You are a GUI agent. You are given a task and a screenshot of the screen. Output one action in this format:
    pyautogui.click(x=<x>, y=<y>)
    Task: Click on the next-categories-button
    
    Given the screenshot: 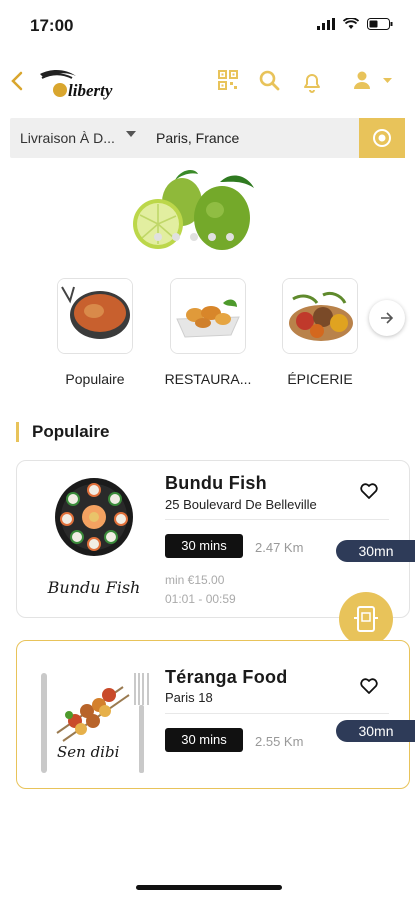 What is the action you would take?
    pyautogui.click(x=387, y=318)
    